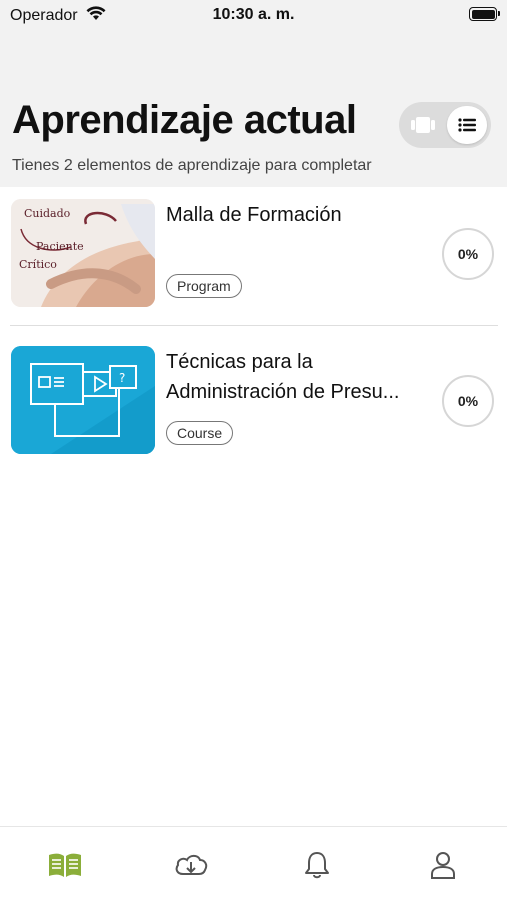 This screenshot has width=507, height=901. Describe the element at coordinates (253, 863) in the screenshot. I see `tab-bar` at that location.